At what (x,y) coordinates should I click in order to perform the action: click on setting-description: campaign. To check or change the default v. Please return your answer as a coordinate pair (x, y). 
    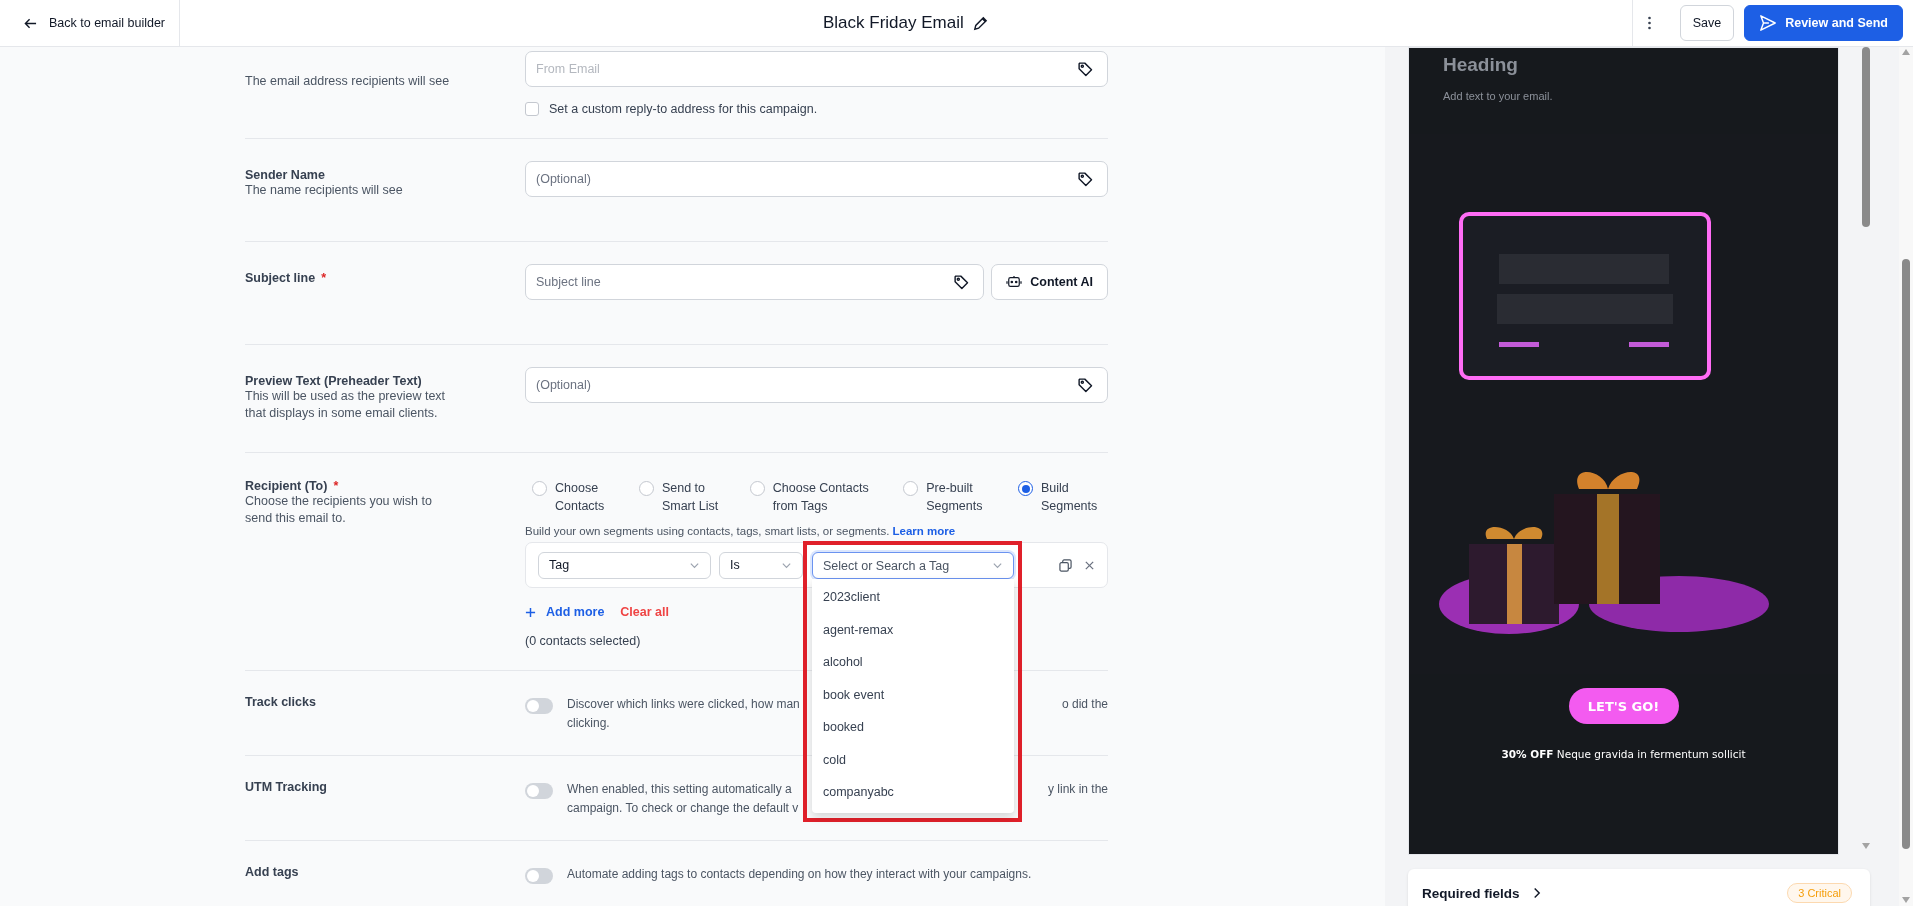
    Looking at the image, I should click on (683, 808).